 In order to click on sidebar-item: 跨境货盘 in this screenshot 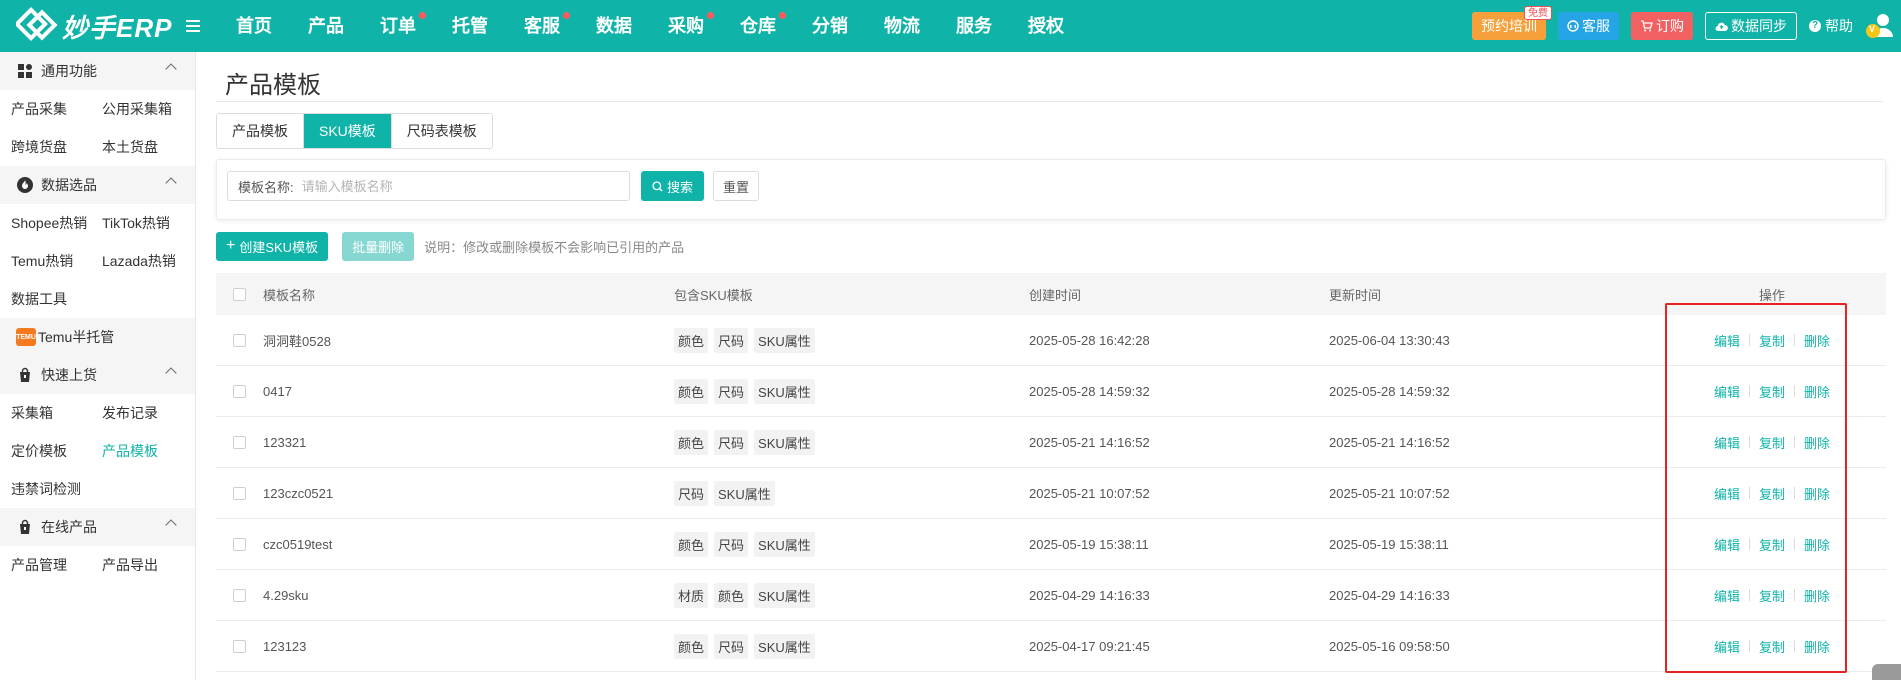, I will do `click(45, 147)`.